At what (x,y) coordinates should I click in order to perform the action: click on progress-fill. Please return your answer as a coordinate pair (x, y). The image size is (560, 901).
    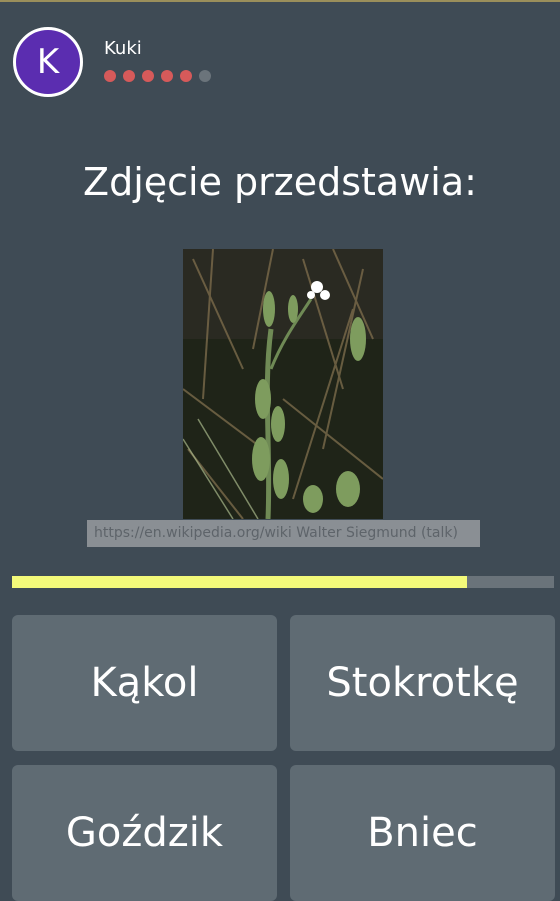
    Looking at the image, I should click on (240, 582).